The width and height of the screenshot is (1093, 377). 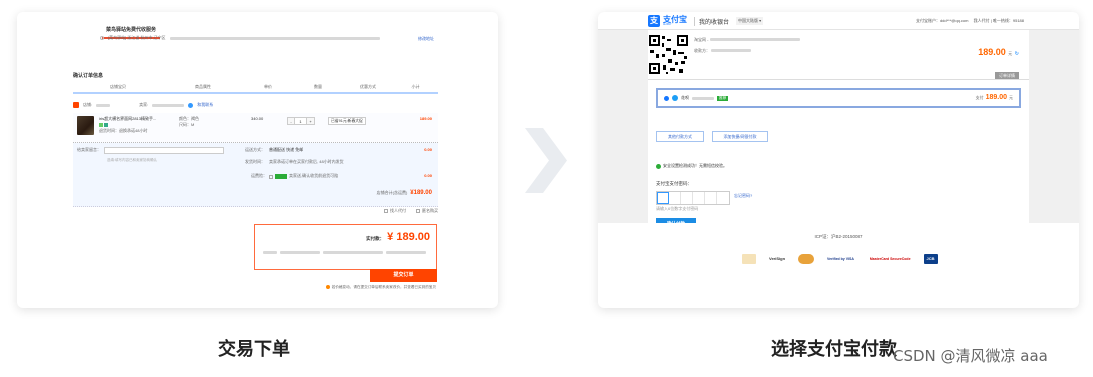 I want to click on column-headers: 店铺宝贝 商品属性 单价 数量 优惠方式 小计, so click(x=255, y=89).